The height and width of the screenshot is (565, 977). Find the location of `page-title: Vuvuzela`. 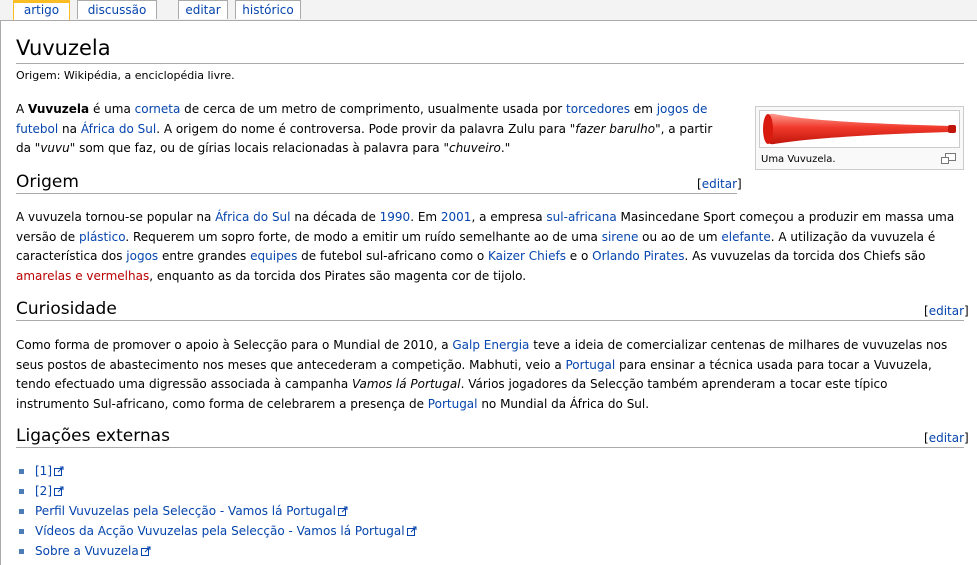

page-title: Vuvuzela is located at coordinates (63, 48).